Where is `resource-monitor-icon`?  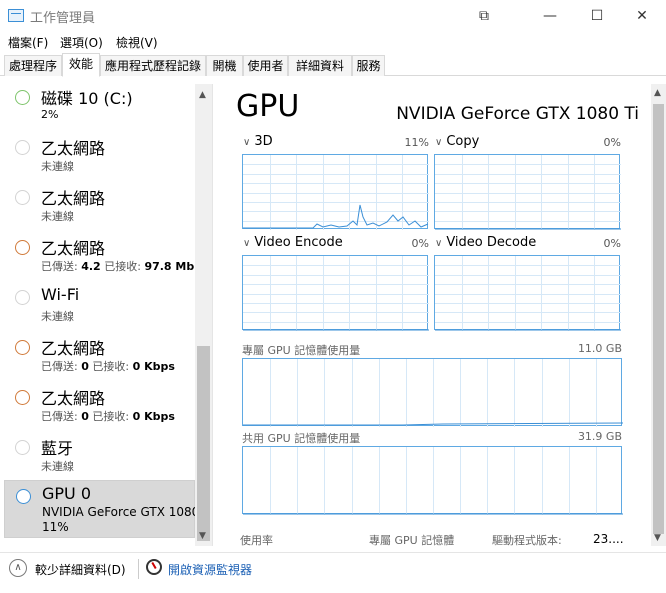
resource-monitor-icon is located at coordinates (154, 567).